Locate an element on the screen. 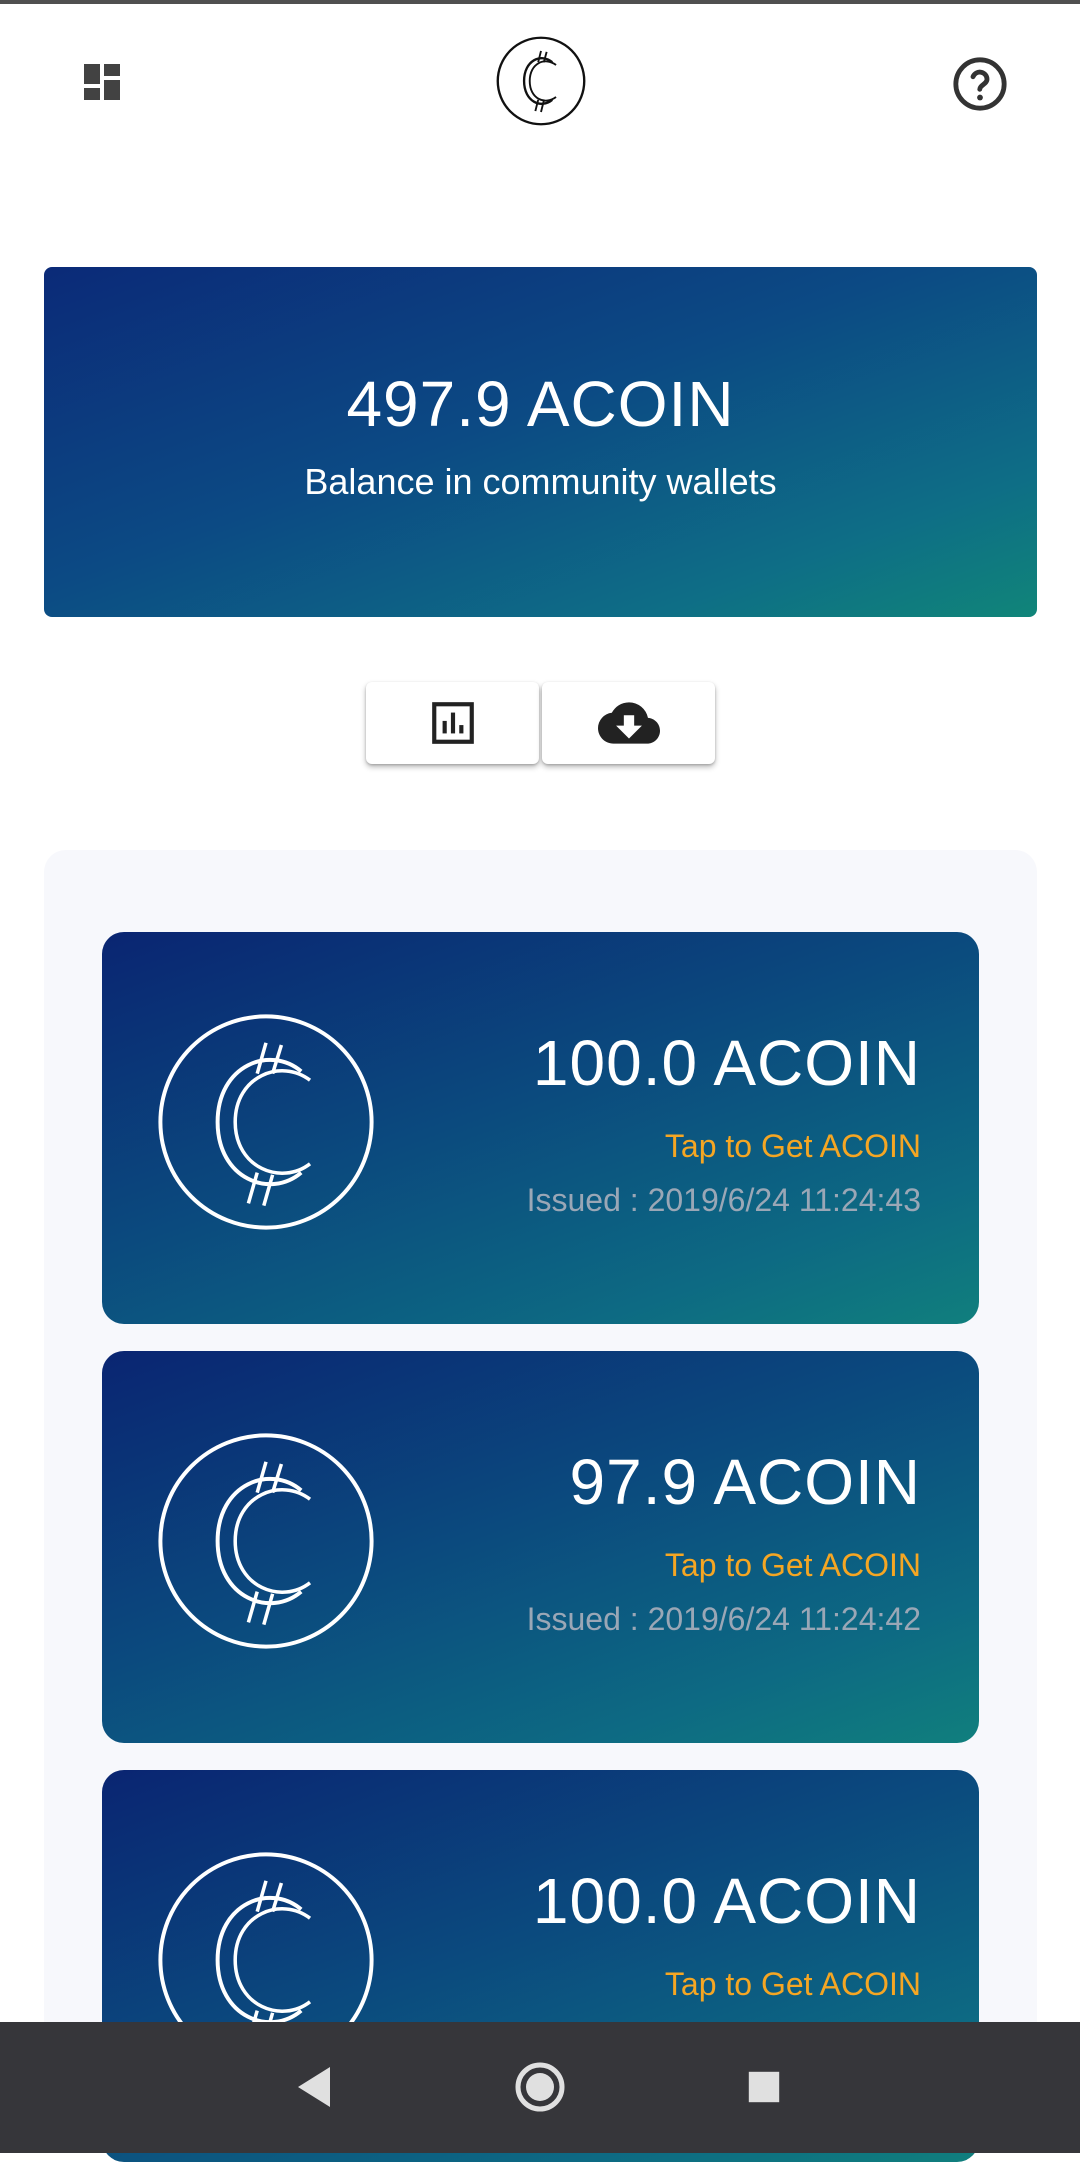 This screenshot has height=2162, width=1080. coin-issued-date: Issued : 2019/6/24 11:24:42 is located at coordinates (723, 1619).